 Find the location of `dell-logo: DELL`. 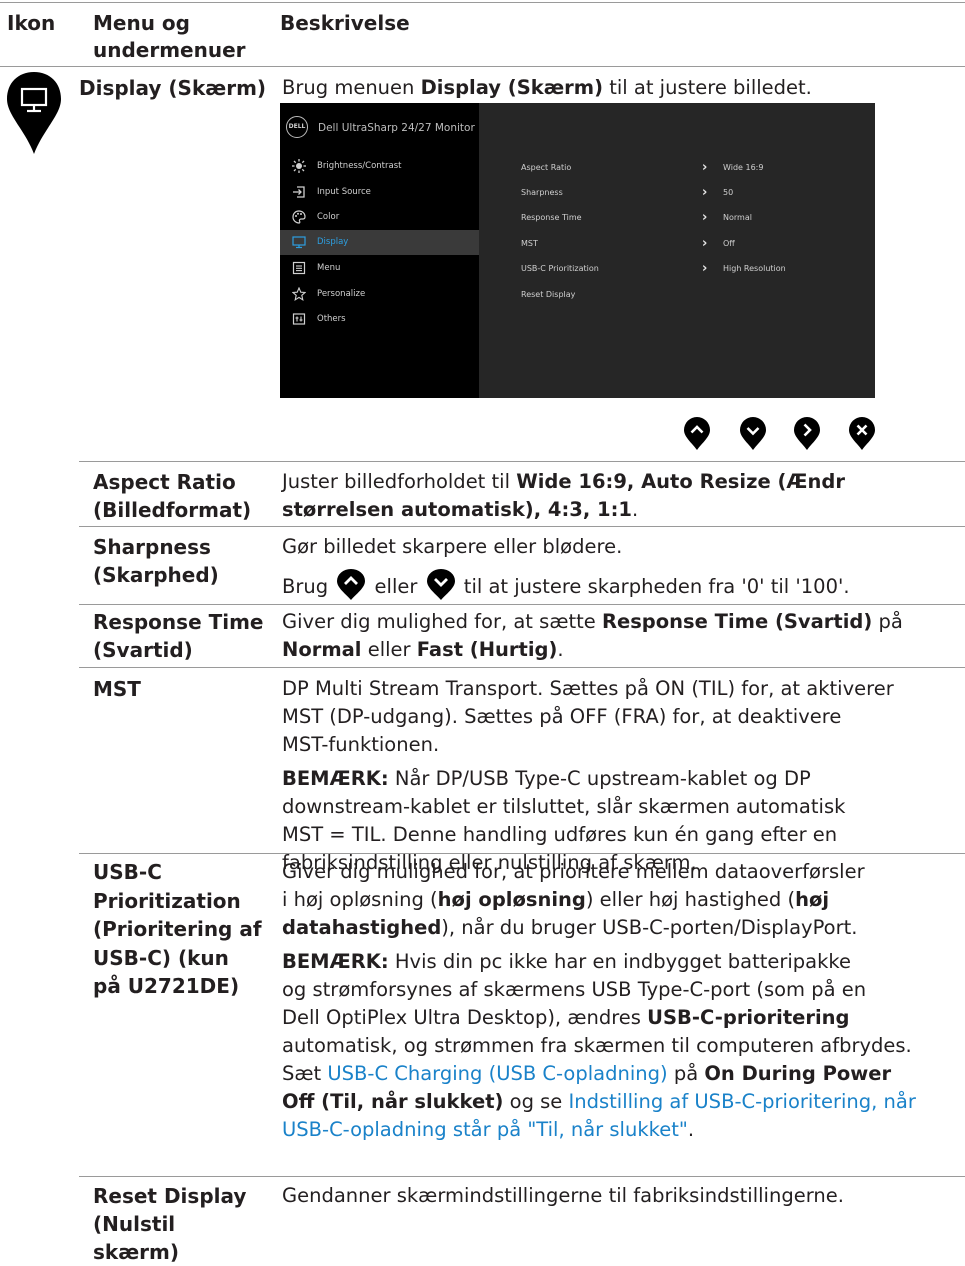

dell-logo: DELL is located at coordinates (297, 127).